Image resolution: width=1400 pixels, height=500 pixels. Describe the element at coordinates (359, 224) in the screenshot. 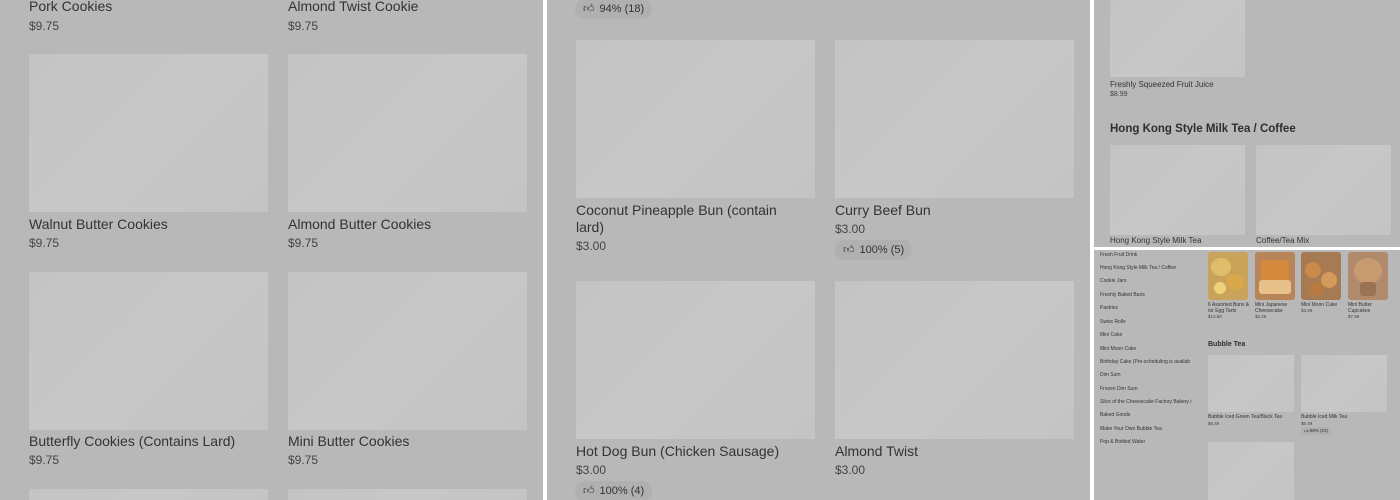

I see `item-name: Almond Butter Cookies` at that location.